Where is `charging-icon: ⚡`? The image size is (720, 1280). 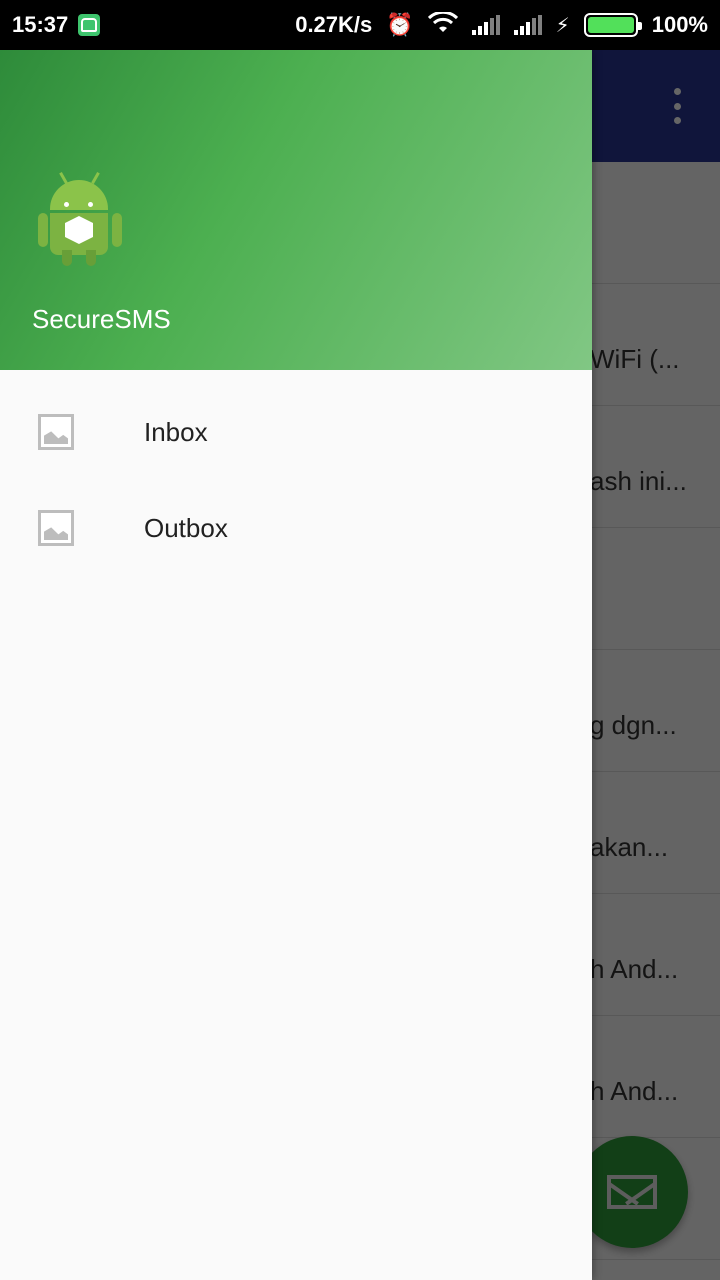
charging-icon: ⚡ is located at coordinates (562, 25).